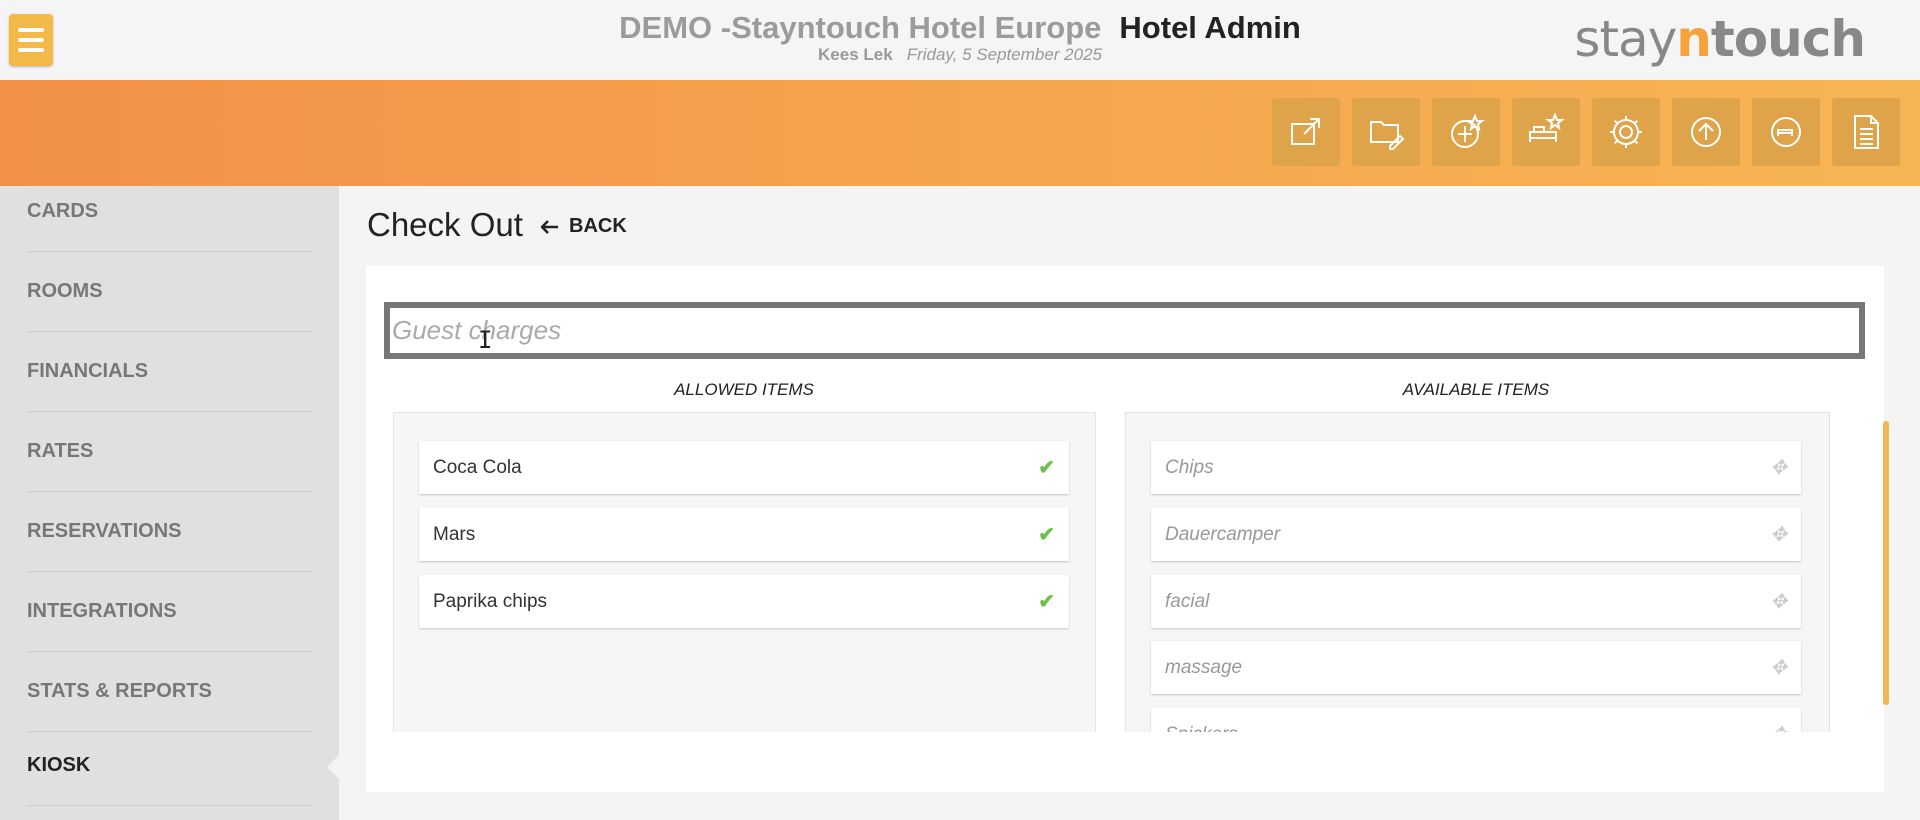 The image size is (1920, 820). Describe the element at coordinates (170, 532) in the screenshot. I see `sidebar-item-reservations: RESERVATIONS` at that location.